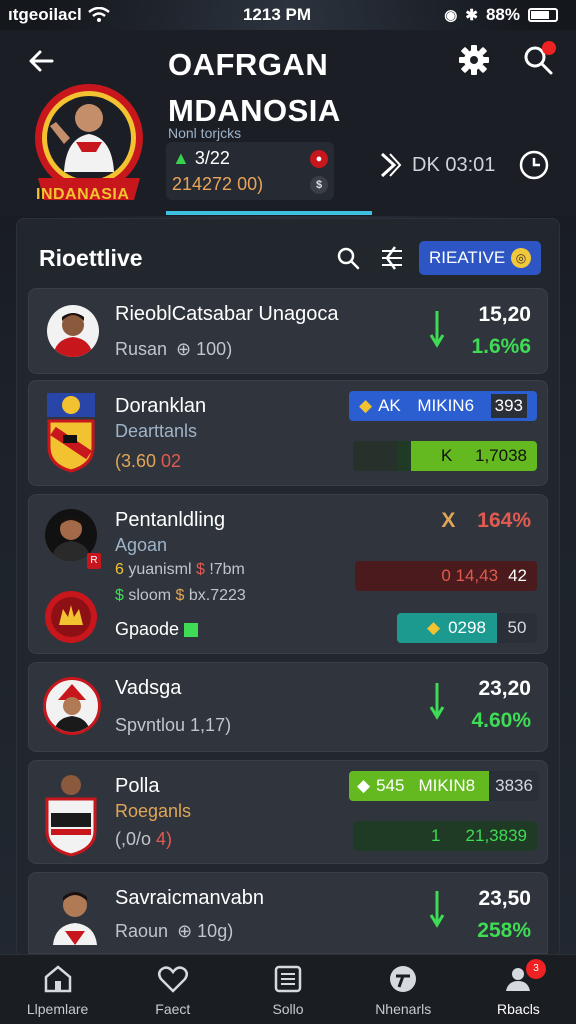 The width and height of the screenshot is (576, 1024). What do you see at coordinates (72, 706) in the screenshot?
I see `player-avatar` at bounding box center [72, 706].